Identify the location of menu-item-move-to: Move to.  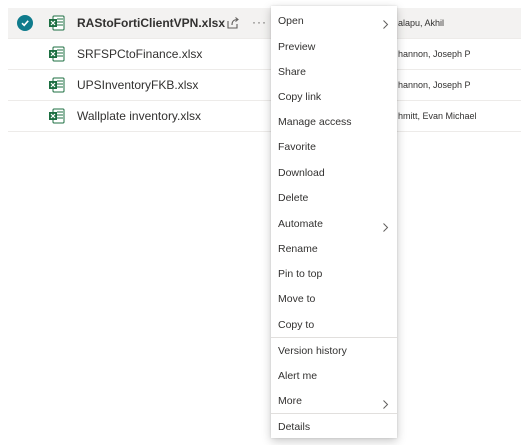
(334, 298).